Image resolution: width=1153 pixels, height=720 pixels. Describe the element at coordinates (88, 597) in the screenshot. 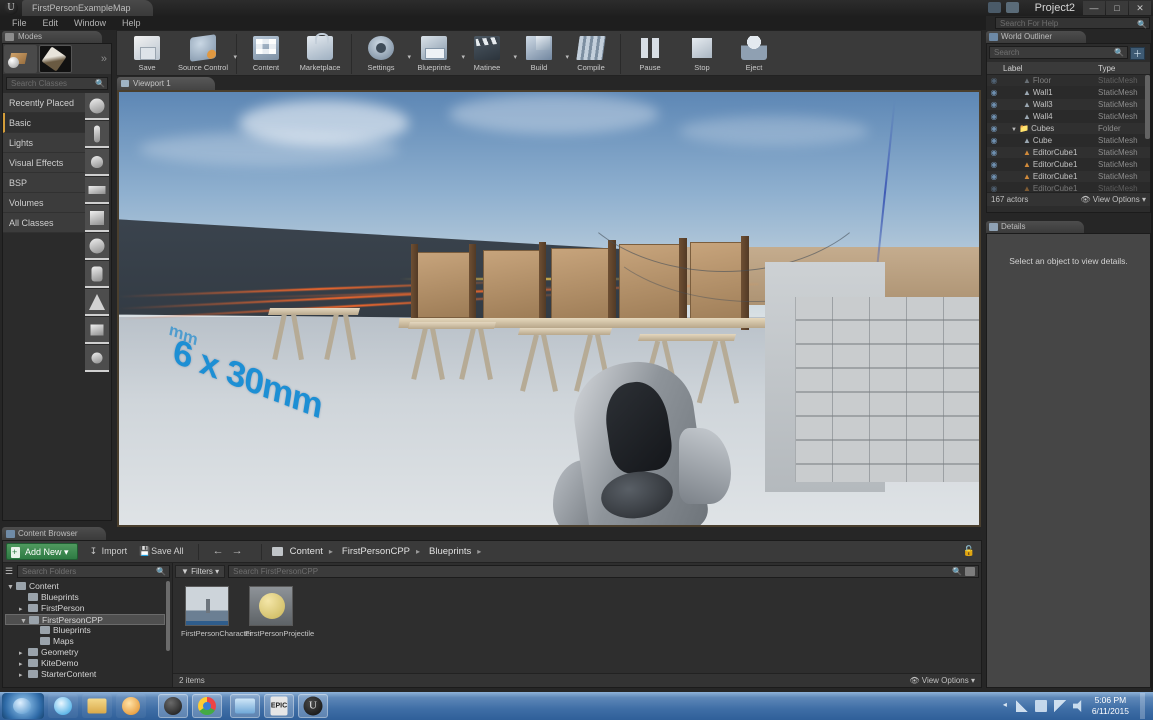

I see `tree-item-blueprints: Blueprints` at that location.